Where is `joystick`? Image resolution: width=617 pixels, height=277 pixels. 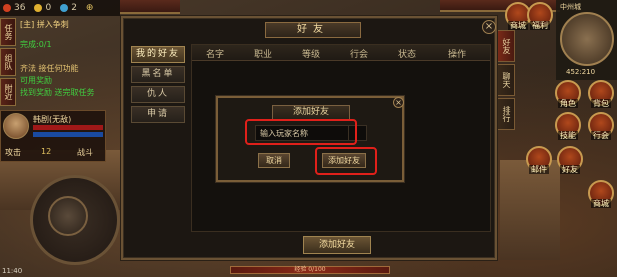 joystick is located at coordinates (68, 216).